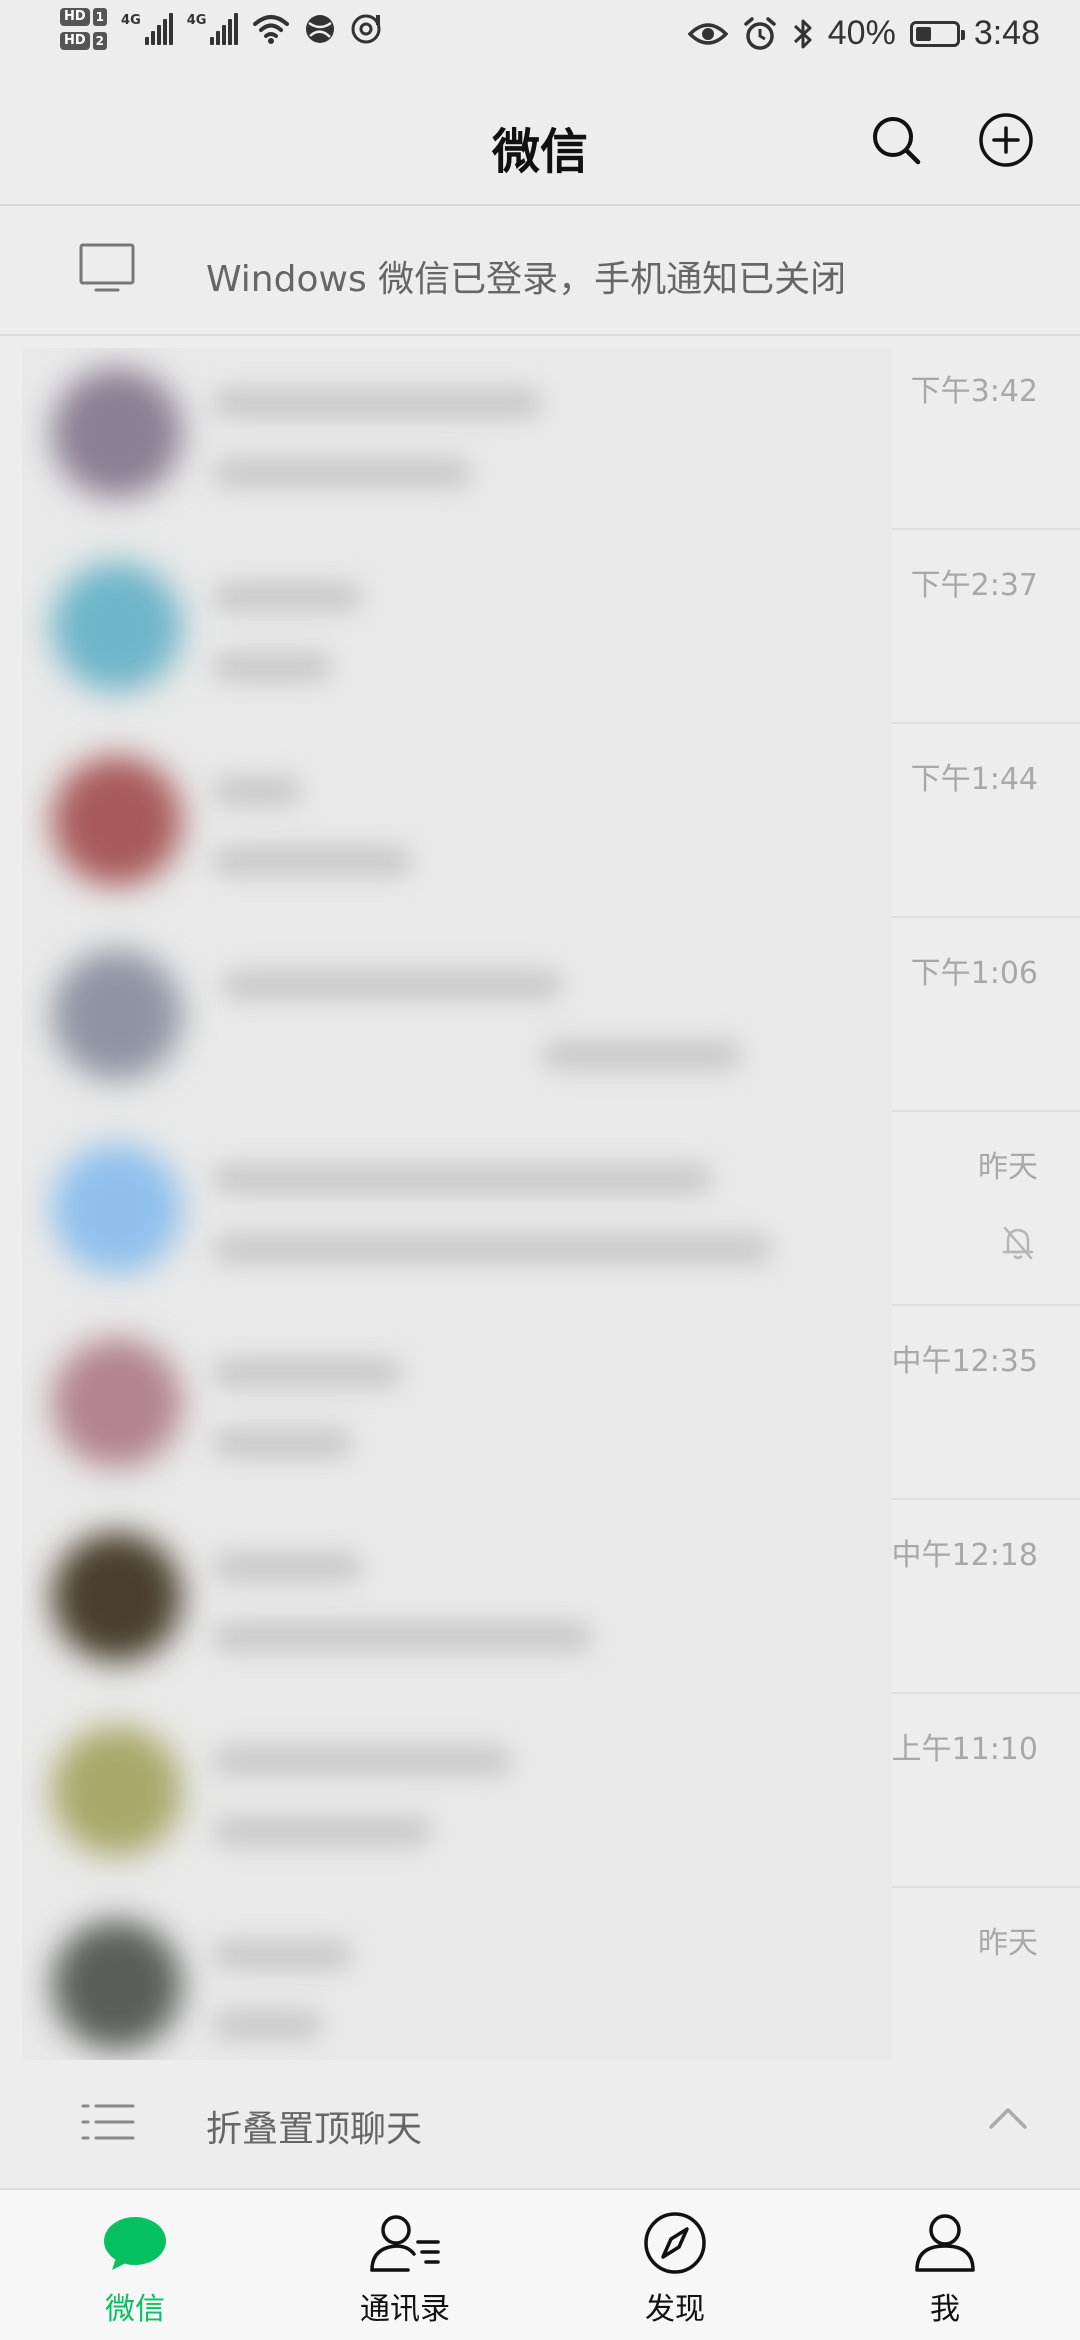 The height and width of the screenshot is (2340, 1080). What do you see at coordinates (707, 33) in the screenshot?
I see `eye-icon` at bounding box center [707, 33].